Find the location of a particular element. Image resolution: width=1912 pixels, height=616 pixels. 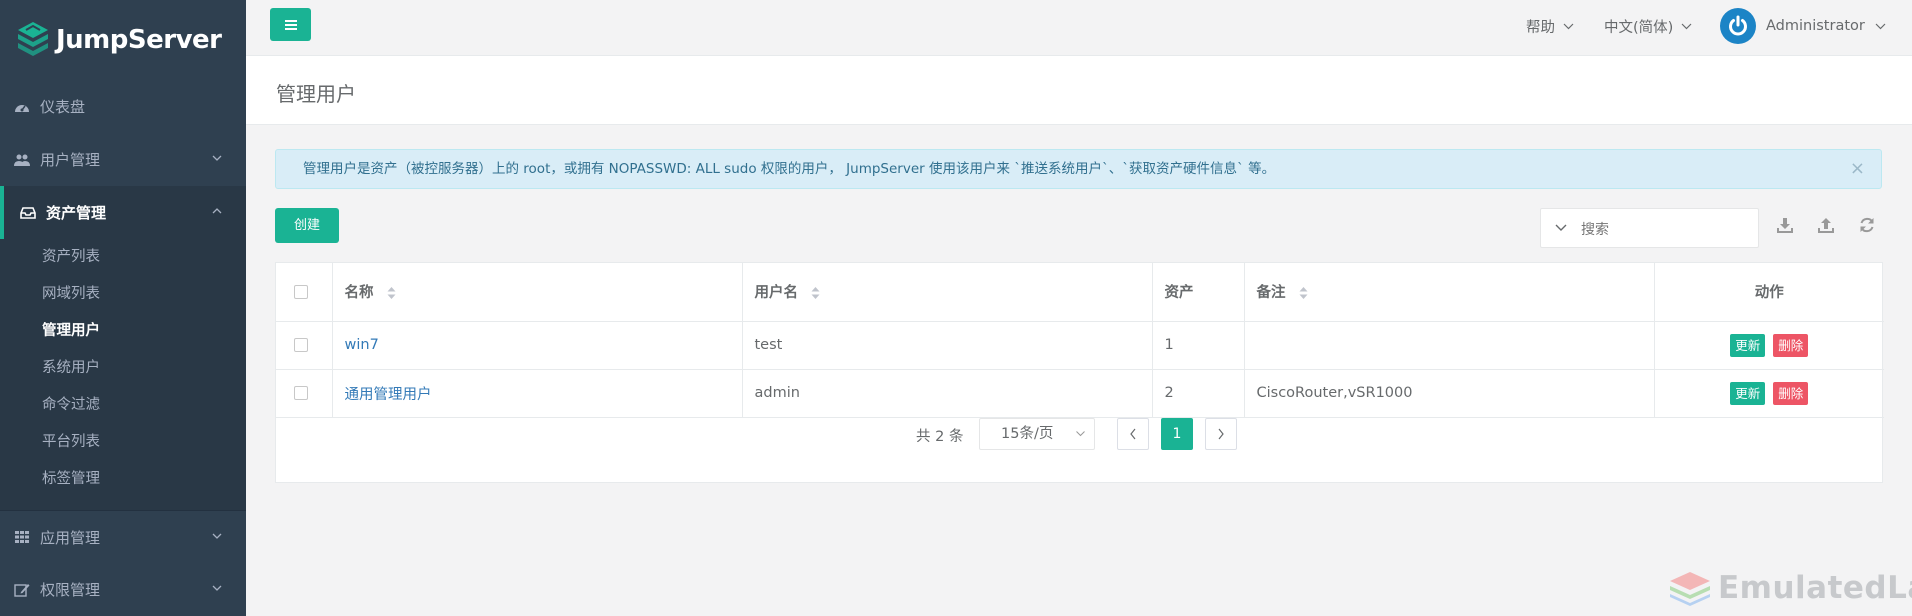

cell-name: 通用管理用户 is located at coordinates (537, 393).